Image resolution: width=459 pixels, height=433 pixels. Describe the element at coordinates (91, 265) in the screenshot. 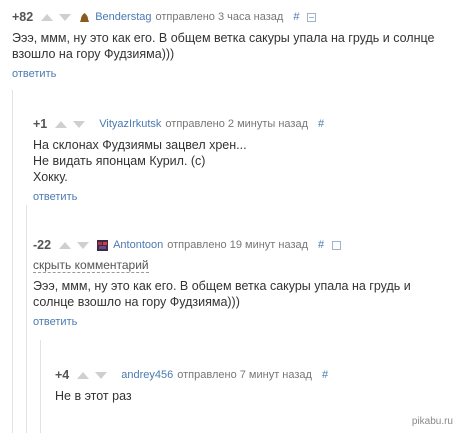

I see `hide-comment-link: скрыть комментарий` at that location.